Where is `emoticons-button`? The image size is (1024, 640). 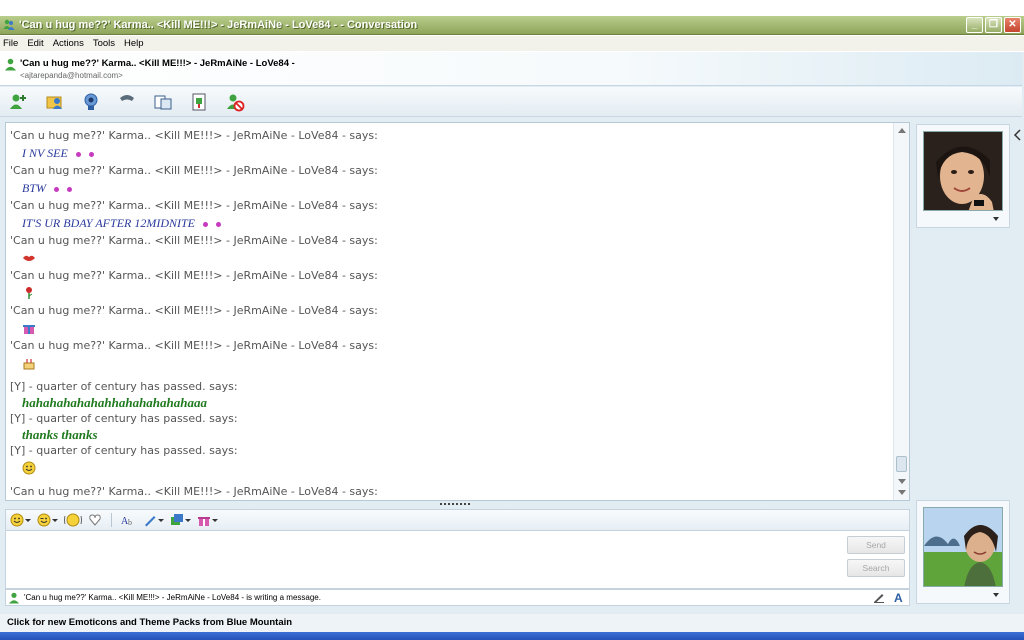
emoticons-button is located at coordinates (20, 520).